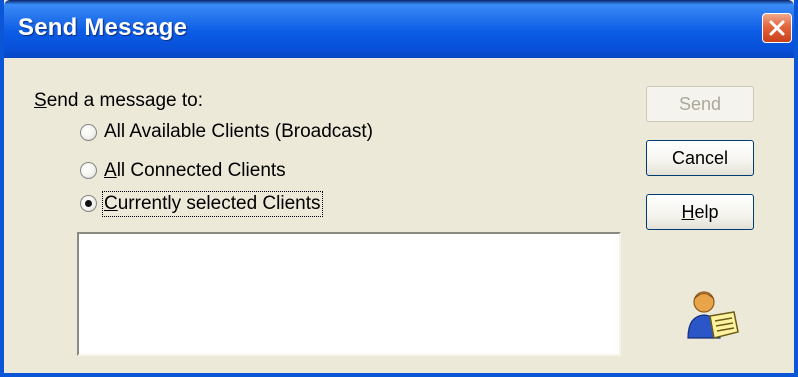 The width and height of the screenshot is (798, 377). What do you see at coordinates (195, 171) in the screenshot?
I see `radio-label-all-connected: All Connected Clients` at bounding box center [195, 171].